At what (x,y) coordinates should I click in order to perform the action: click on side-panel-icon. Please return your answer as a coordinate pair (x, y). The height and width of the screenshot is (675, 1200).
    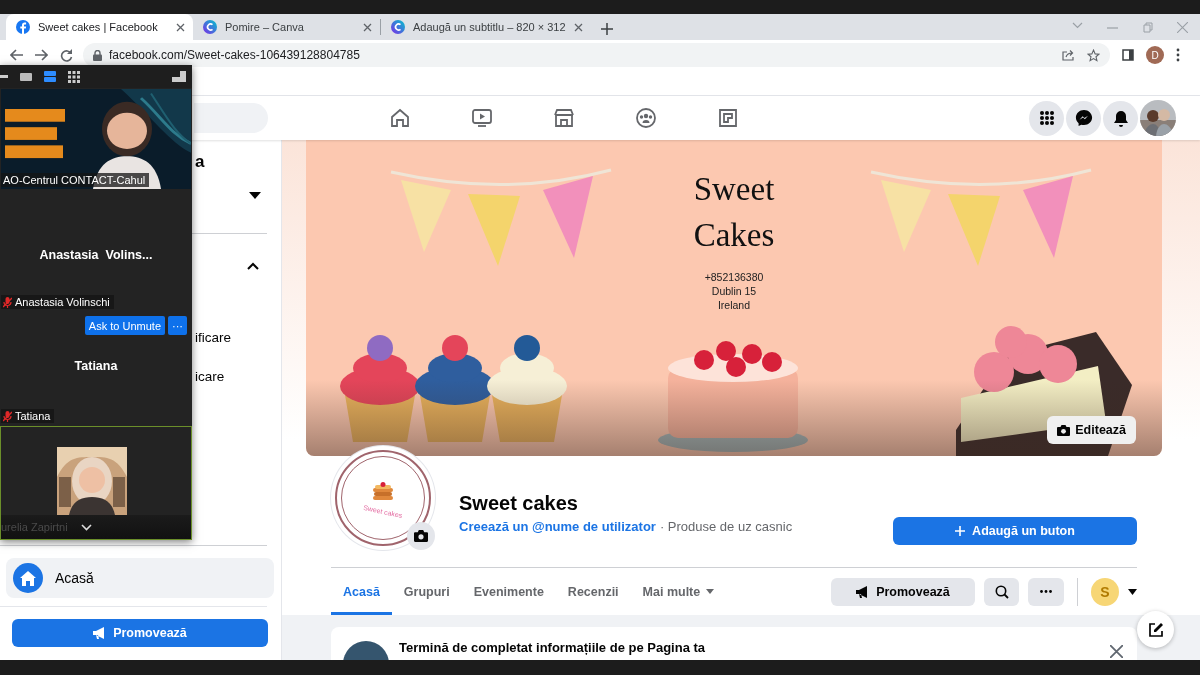
    Looking at the image, I should click on (1128, 55).